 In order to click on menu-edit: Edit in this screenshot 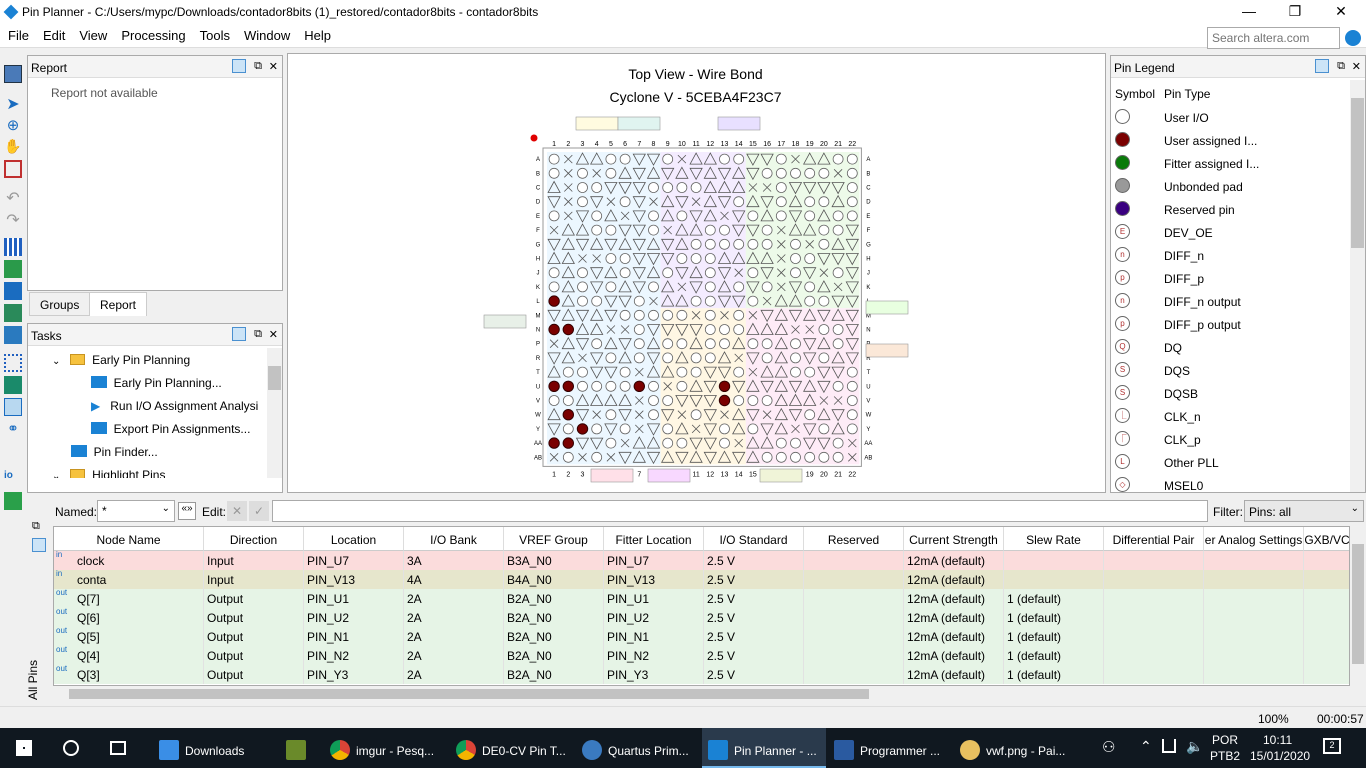, I will do `click(53, 35)`.